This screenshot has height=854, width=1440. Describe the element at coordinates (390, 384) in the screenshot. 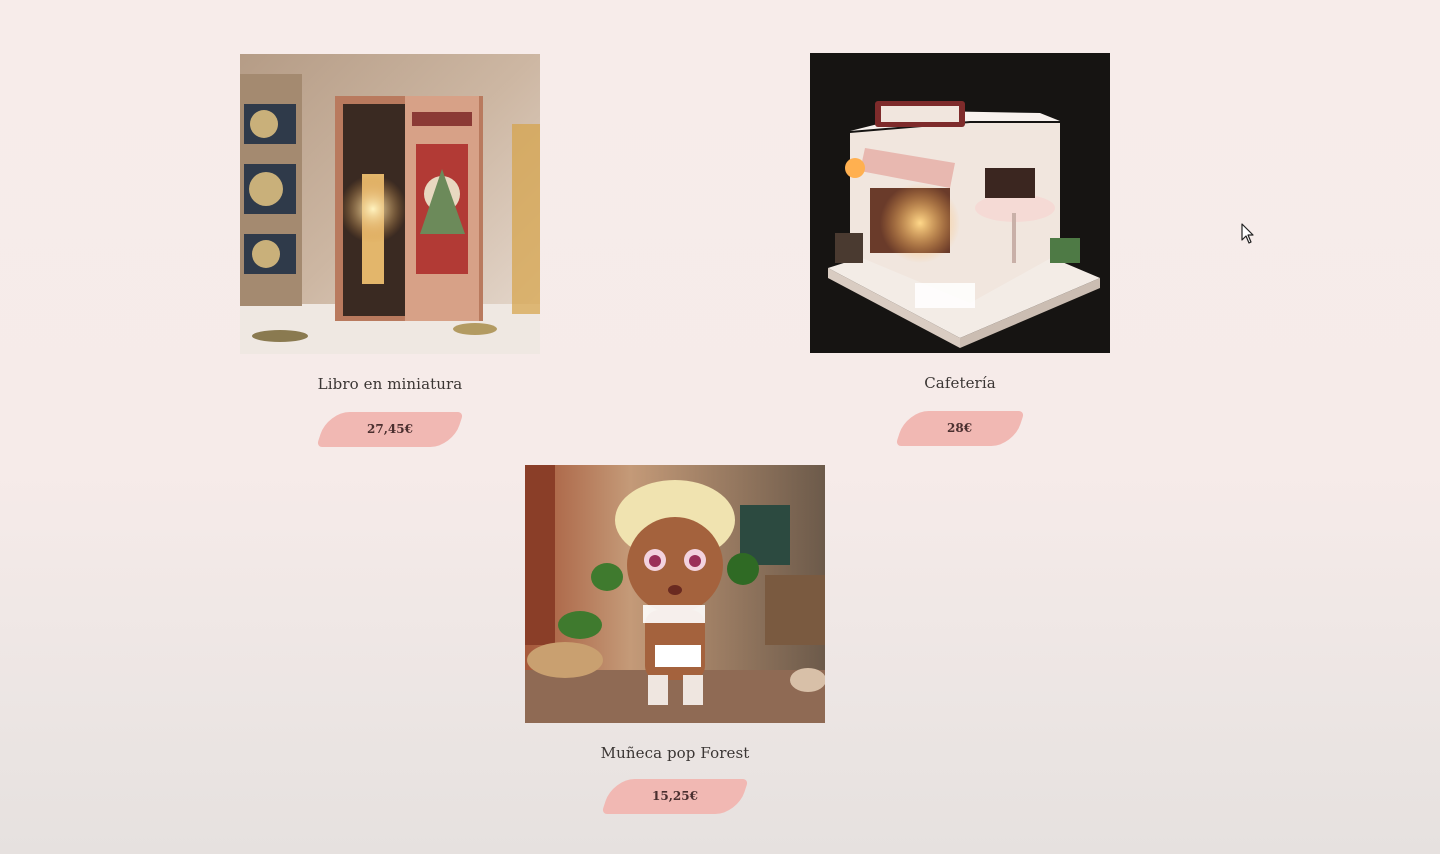

I see `product-name: Libro en miniatura` at that location.